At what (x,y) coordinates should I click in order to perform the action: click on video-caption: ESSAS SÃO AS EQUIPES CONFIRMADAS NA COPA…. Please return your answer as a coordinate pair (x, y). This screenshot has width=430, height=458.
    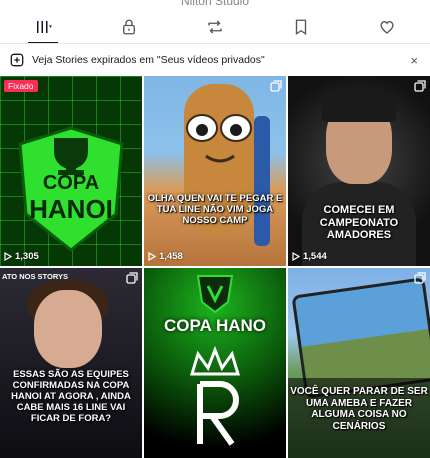
    Looking at the image, I should click on (71, 396).